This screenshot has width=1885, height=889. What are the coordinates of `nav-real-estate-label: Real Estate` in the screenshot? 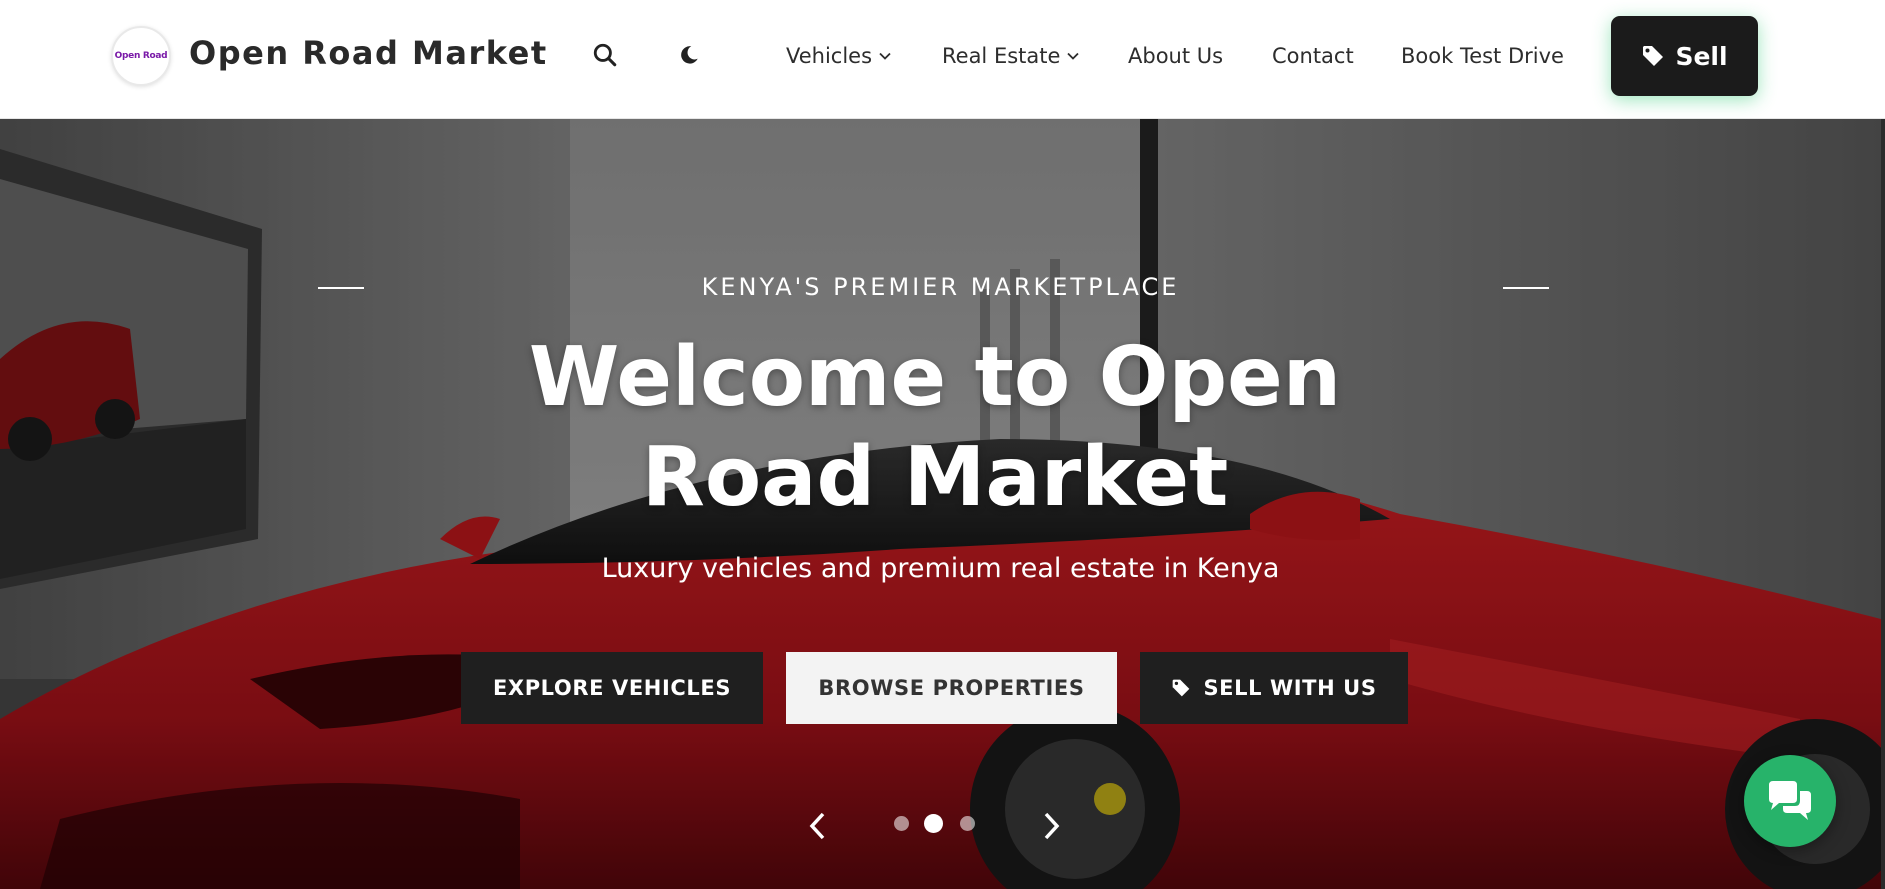 It's located at (1001, 56).